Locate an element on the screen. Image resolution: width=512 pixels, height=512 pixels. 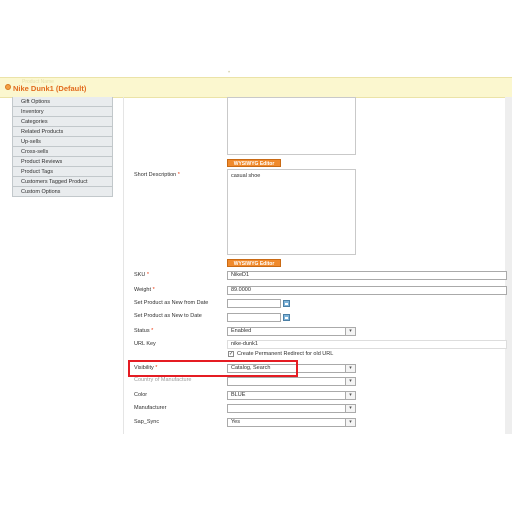
visibility-highlight-box is located at coordinates (213, 368).